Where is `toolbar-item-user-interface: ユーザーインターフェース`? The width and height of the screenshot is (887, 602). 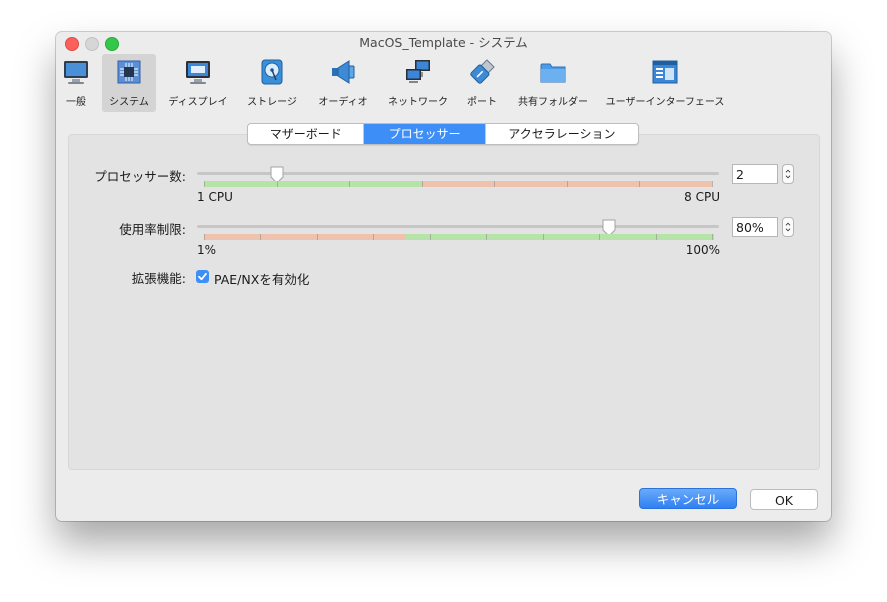
toolbar-item-user-interface: ユーザーインターフェース is located at coordinates (665, 83).